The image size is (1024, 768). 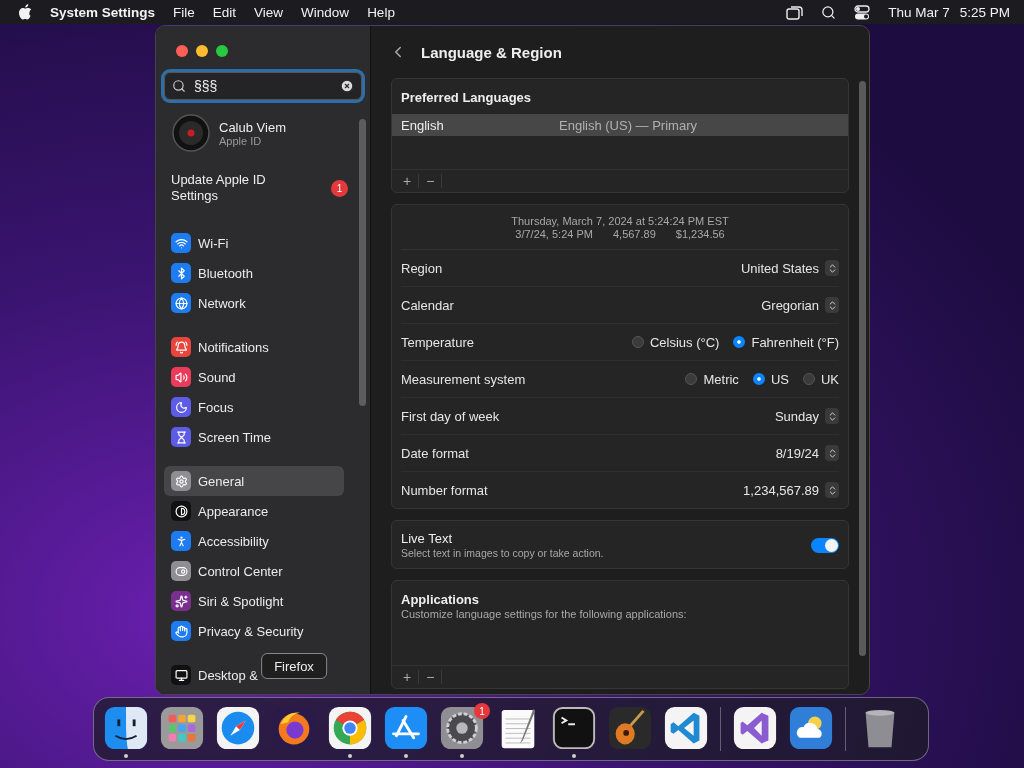 I want to click on control-center-icon, so click(x=862, y=12).